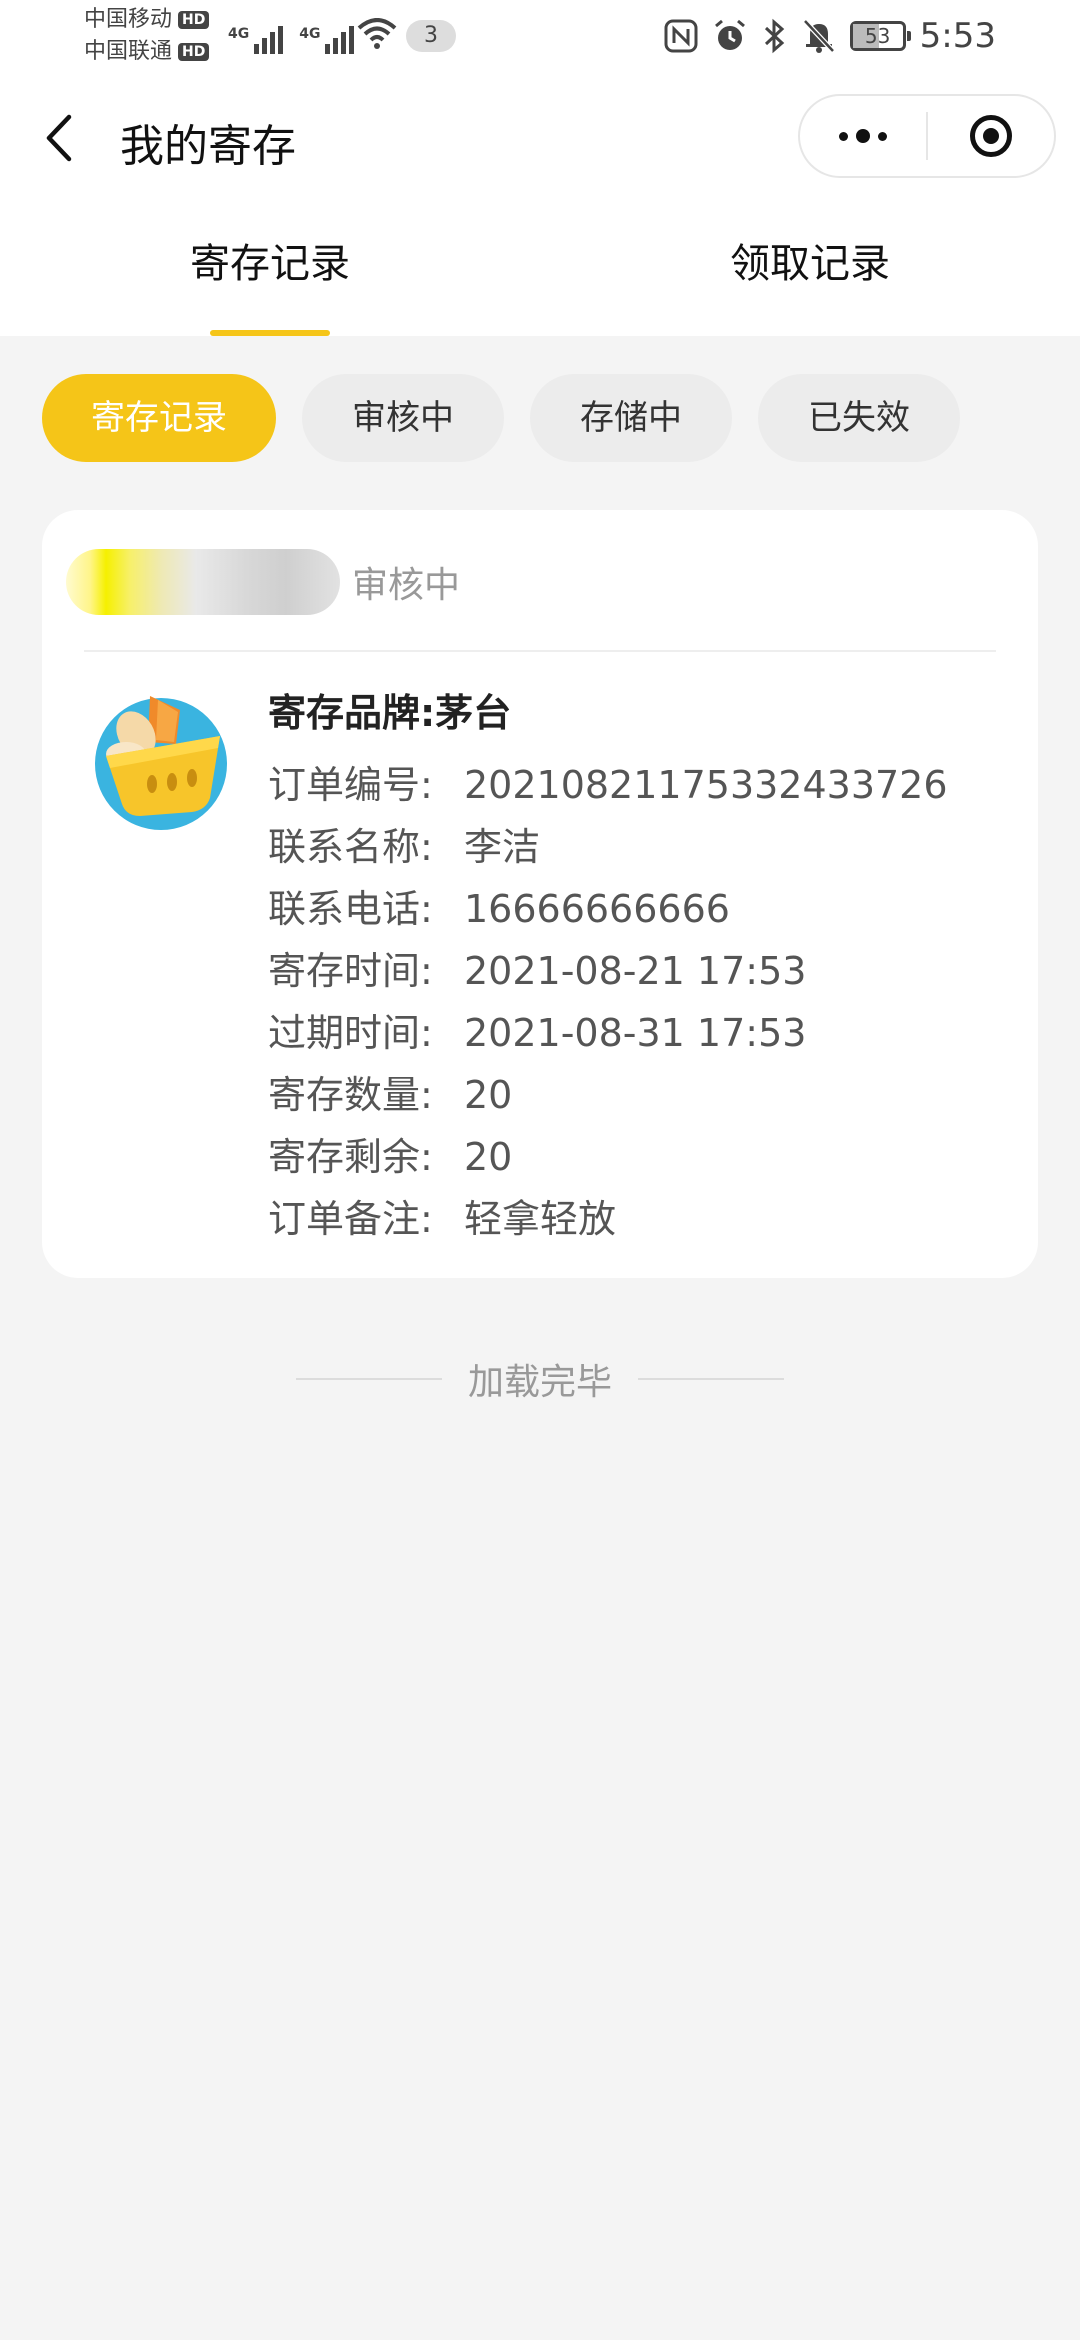 Image resolution: width=1080 pixels, height=2340 pixels. I want to click on more-dots-icon, so click(863, 136).